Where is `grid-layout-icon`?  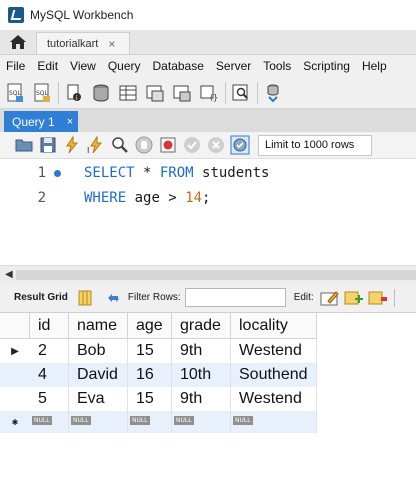 grid-layout-icon is located at coordinates (85, 298).